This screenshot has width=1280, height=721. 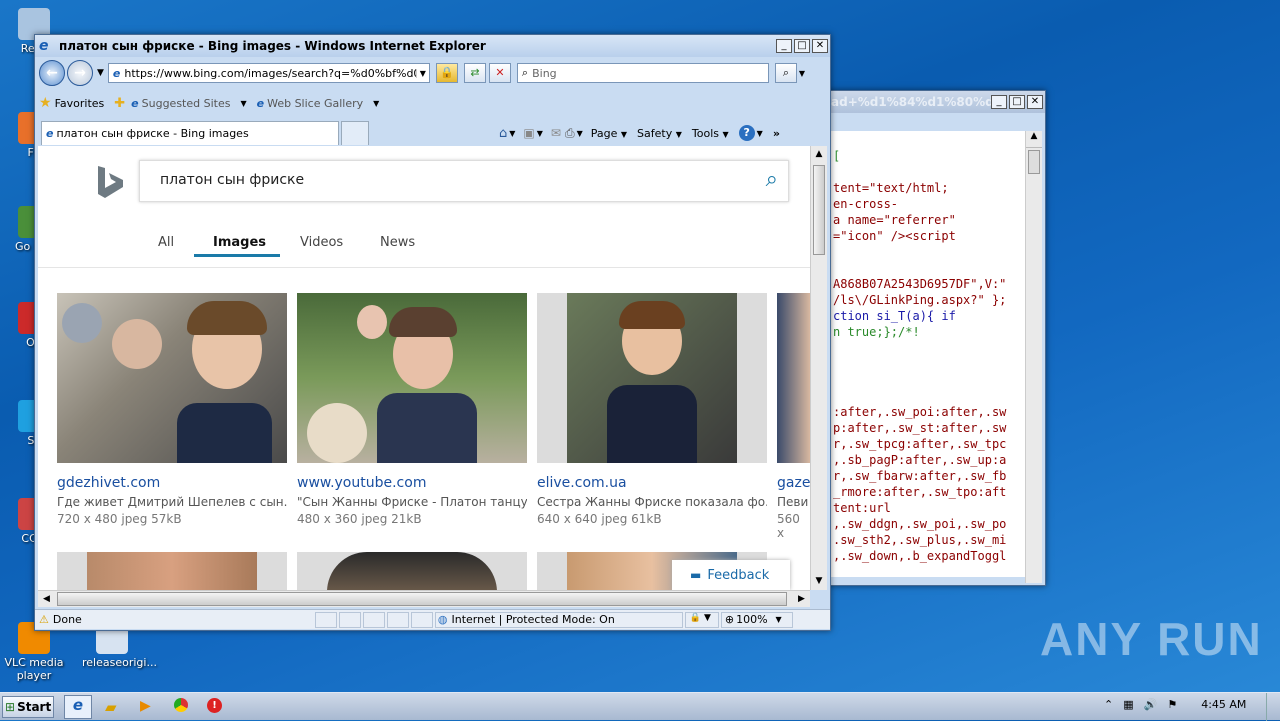 What do you see at coordinates (1128, 704) in the screenshot?
I see `network-icon: ▦` at bounding box center [1128, 704].